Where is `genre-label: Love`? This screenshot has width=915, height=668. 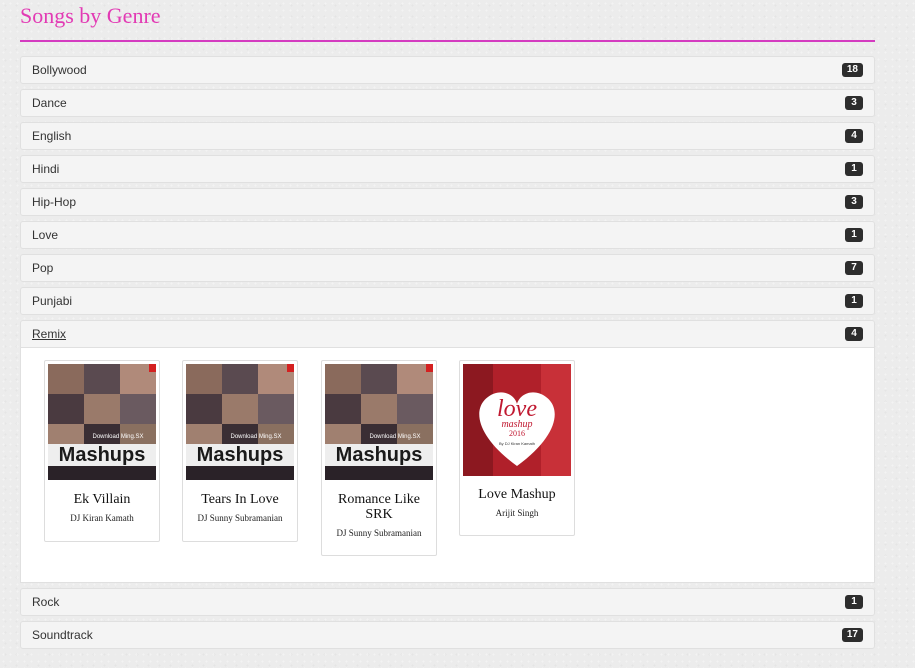
genre-label: Love is located at coordinates (45, 235).